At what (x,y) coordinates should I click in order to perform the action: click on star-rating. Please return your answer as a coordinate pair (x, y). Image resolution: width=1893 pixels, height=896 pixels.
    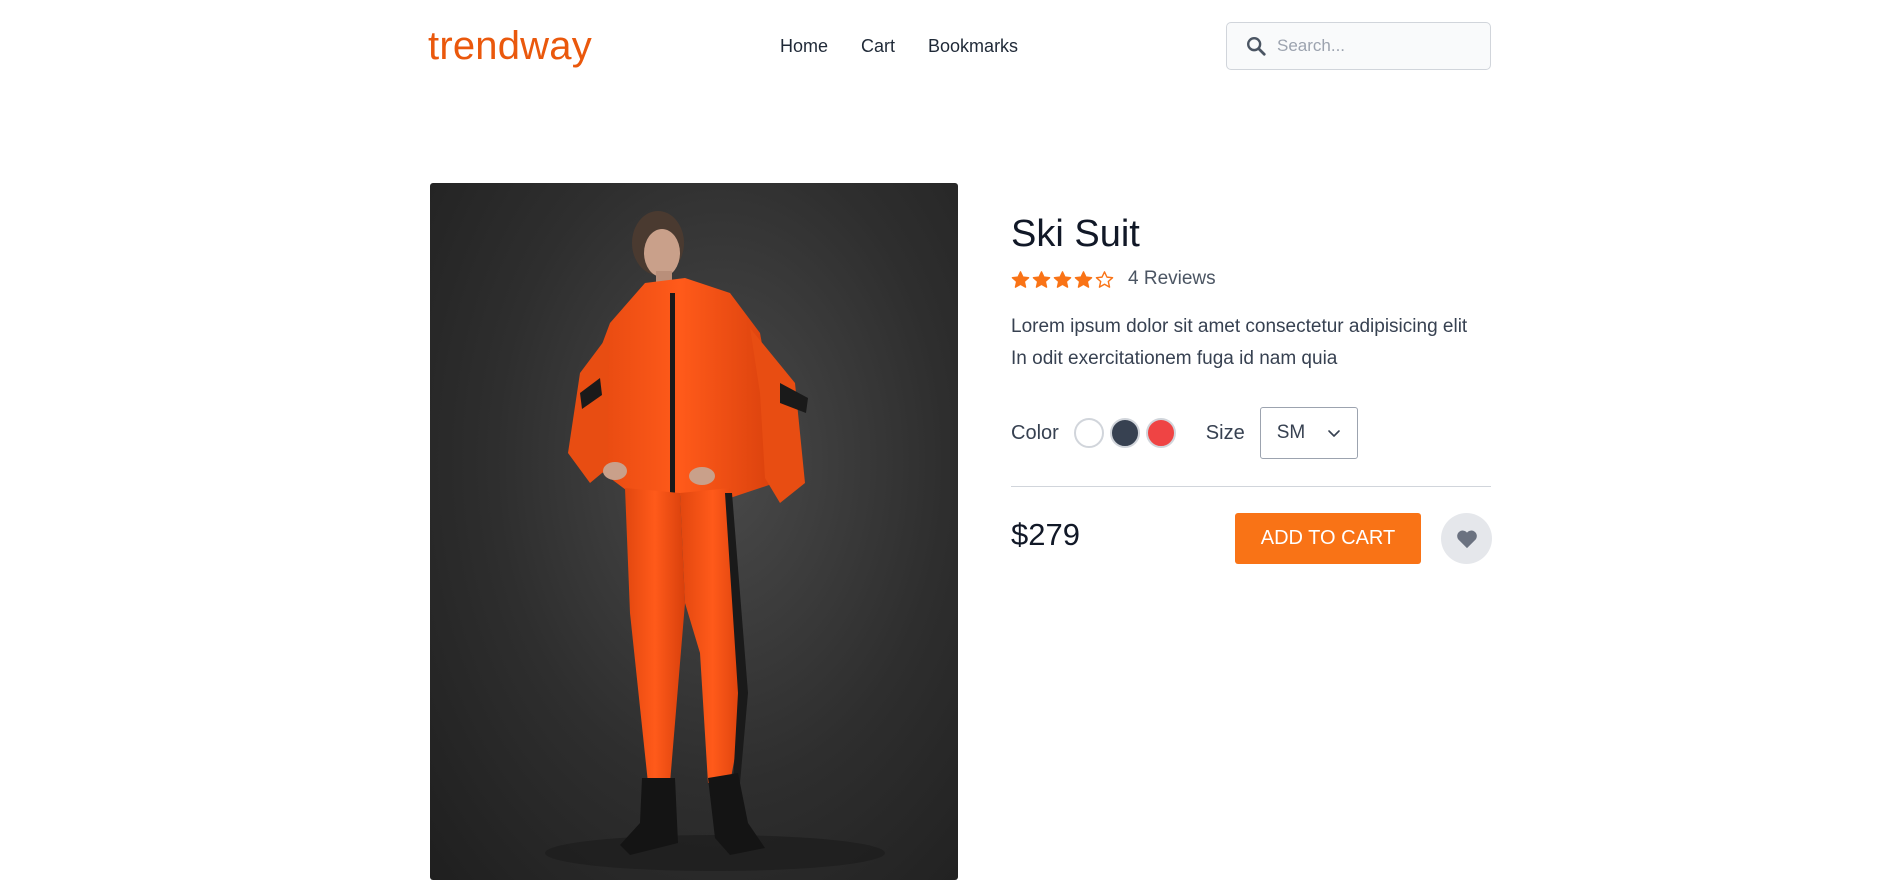
    Looking at the image, I should click on (1062, 279).